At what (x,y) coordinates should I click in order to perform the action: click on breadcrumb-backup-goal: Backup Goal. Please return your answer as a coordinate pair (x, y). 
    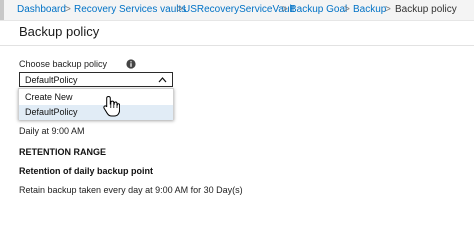
    Looking at the image, I should click on (318, 10).